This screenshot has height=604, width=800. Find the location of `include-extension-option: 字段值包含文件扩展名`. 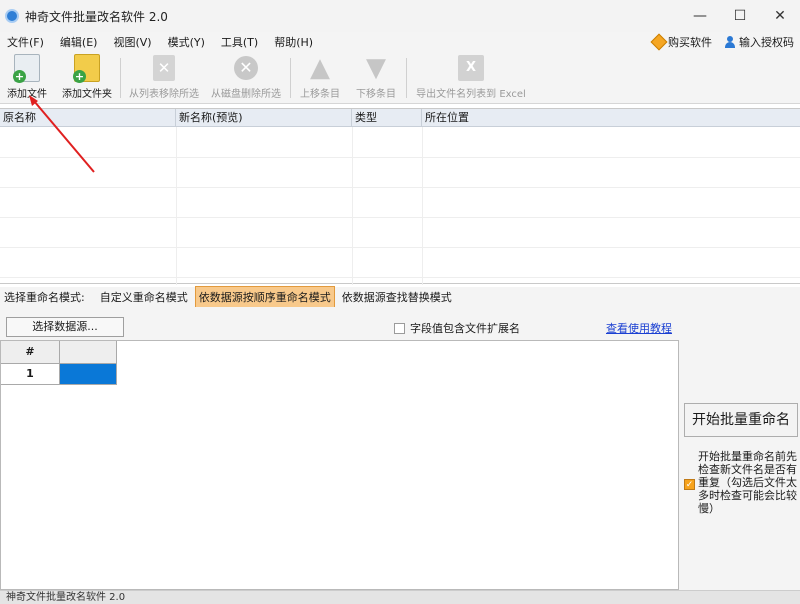

include-extension-option: 字段值包含文件扩展名 is located at coordinates (457, 328).